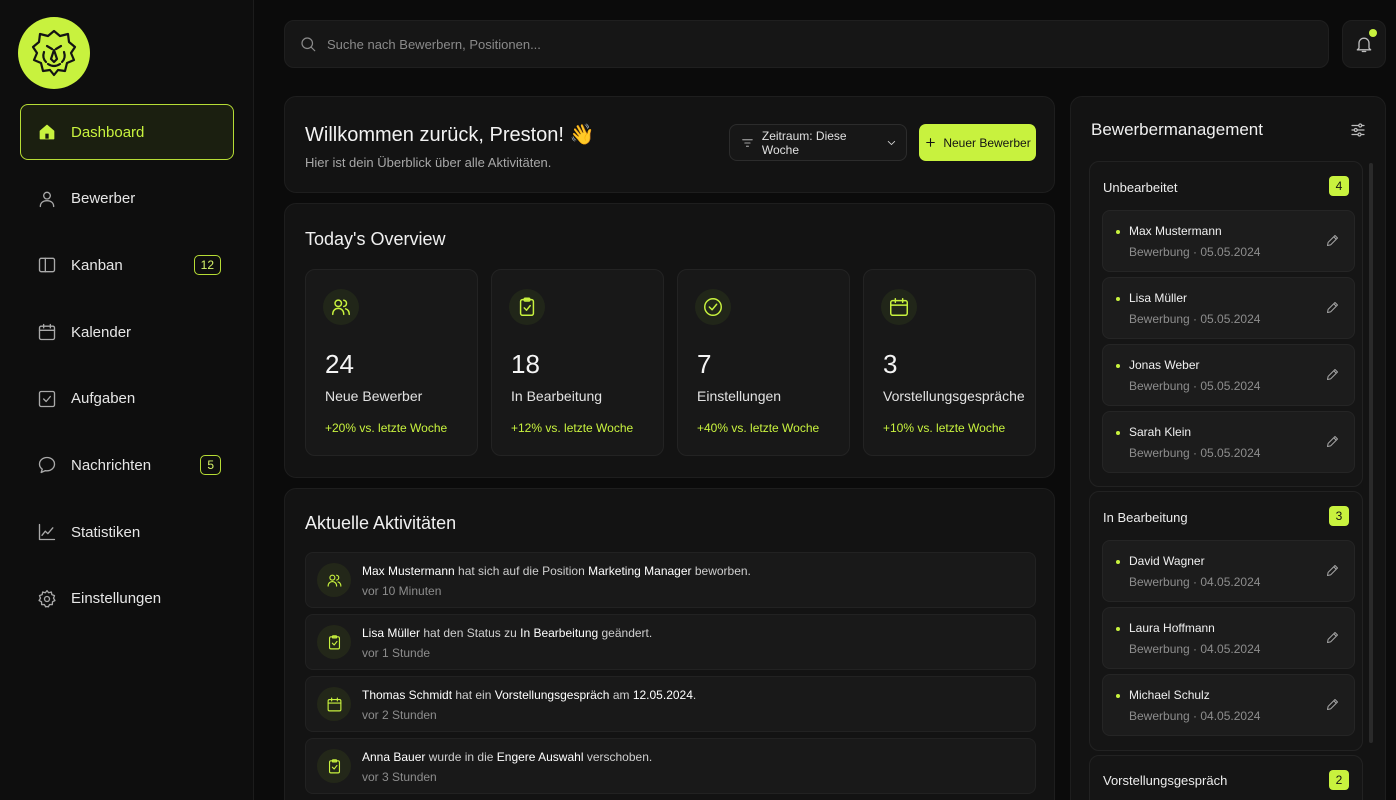  Describe the element at coordinates (1195, 716) in the screenshot. I see `applicant-meta: Bewerbung · 04.05.2024` at that location.